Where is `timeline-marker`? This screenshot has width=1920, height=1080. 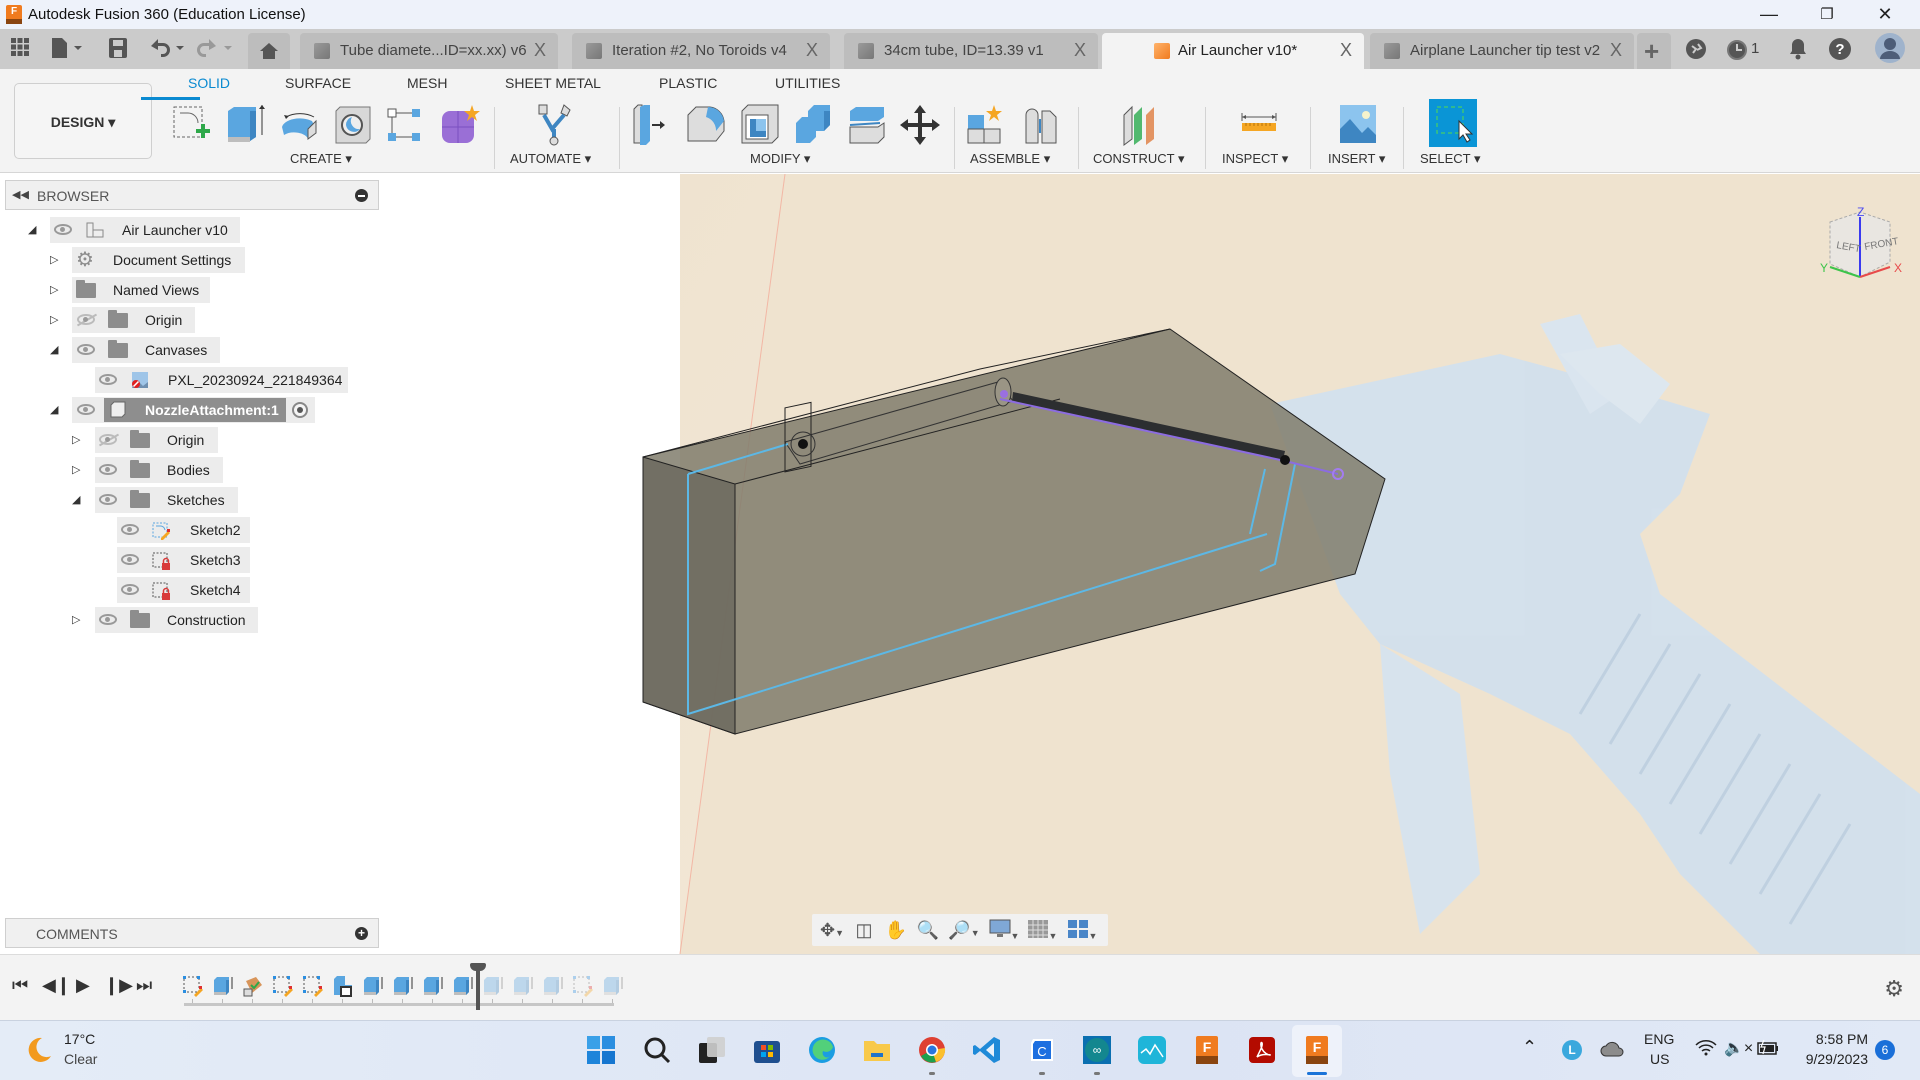
timeline-marker is located at coordinates (478, 986).